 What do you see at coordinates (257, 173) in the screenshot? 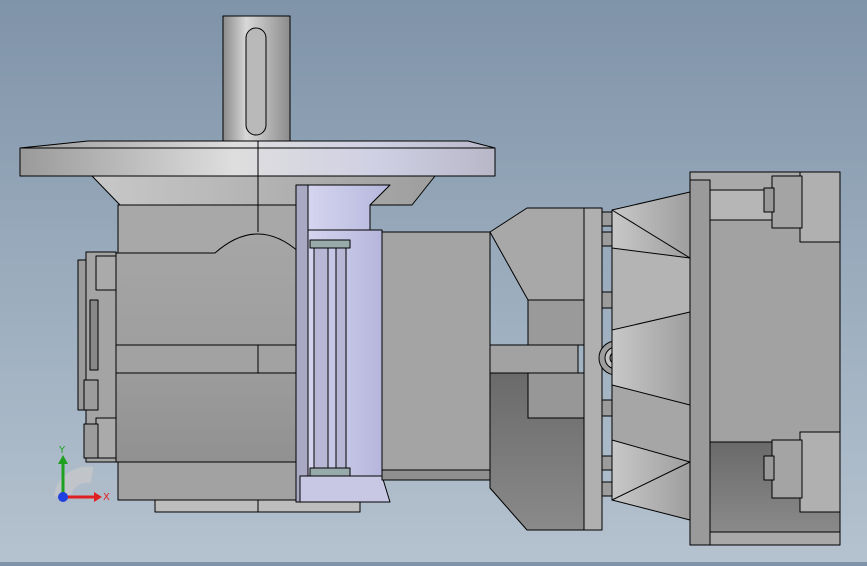
I see `mounting-flange` at bounding box center [257, 173].